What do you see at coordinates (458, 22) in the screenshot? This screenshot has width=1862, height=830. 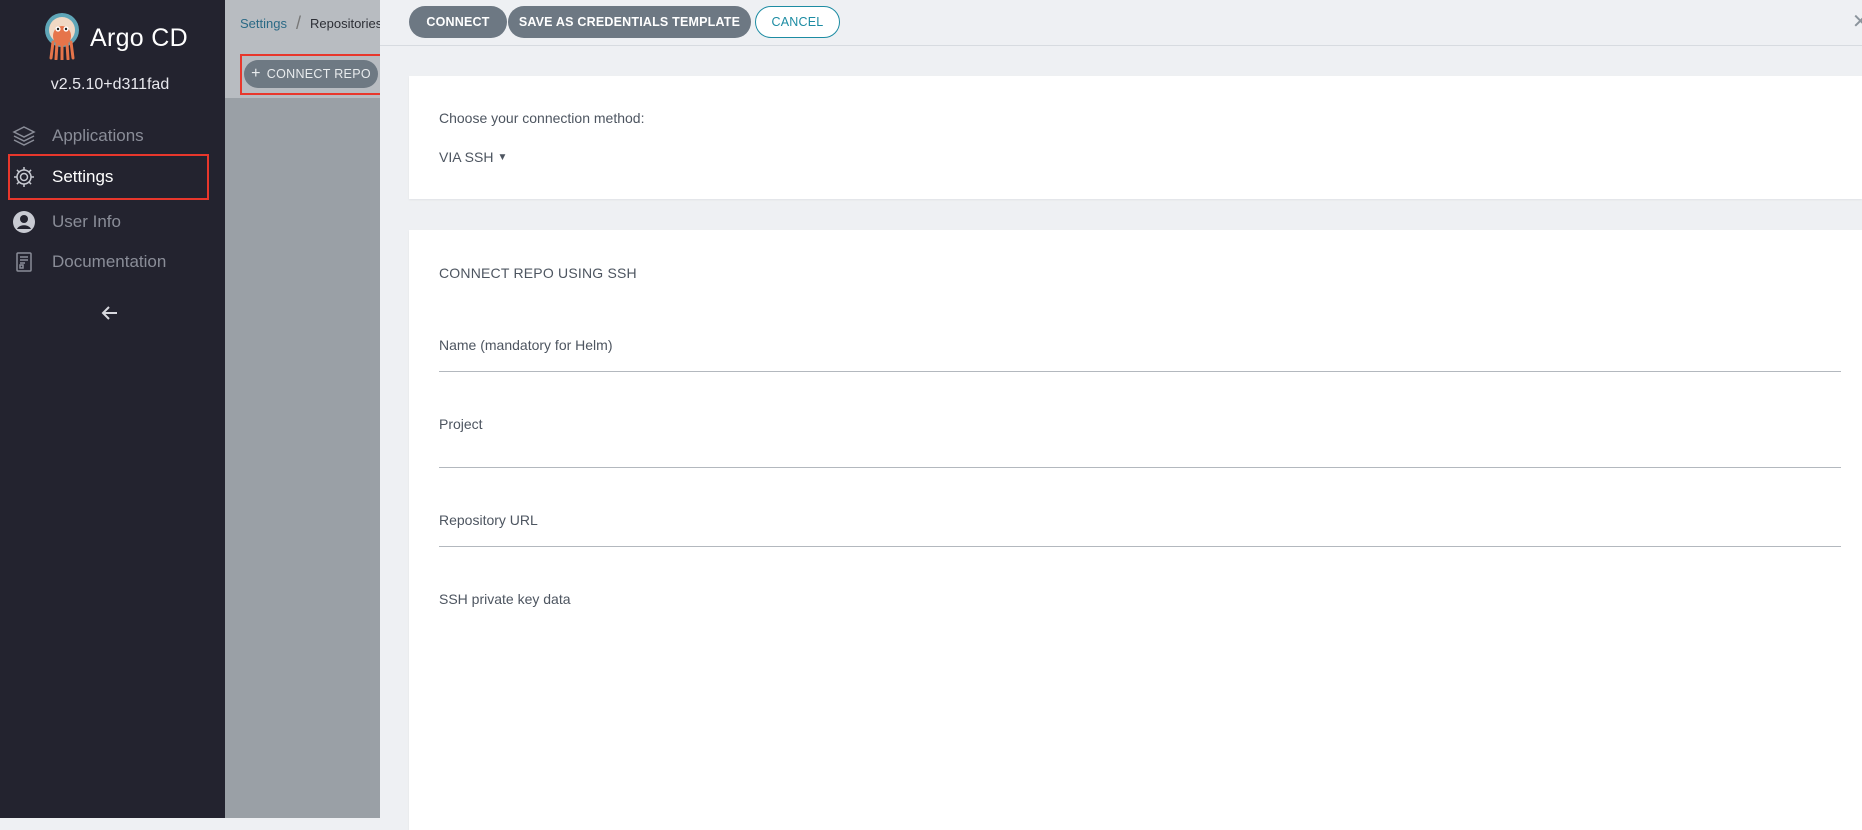 I see `connect-button: CONNECT` at bounding box center [458, 22].